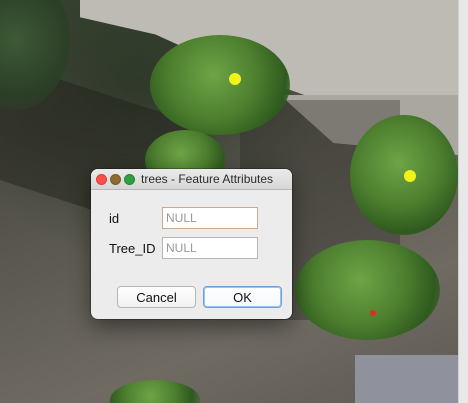 The image size is (468, 403). Describe the element at coordinates (207, 179) in the screenshot. I see `dialog-title: trees - Feature Attributes` at that location.